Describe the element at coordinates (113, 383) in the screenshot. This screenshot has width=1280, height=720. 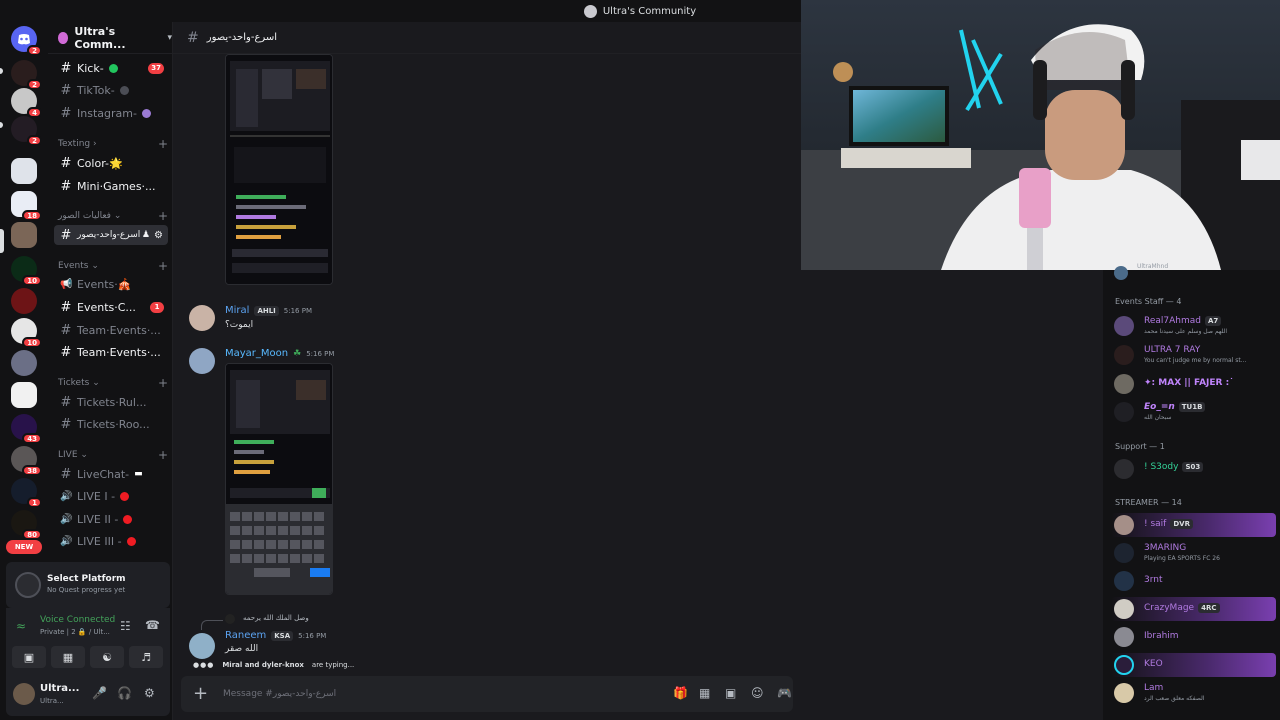
I see `category-tickets: Tickets ⌄ +` at that location.